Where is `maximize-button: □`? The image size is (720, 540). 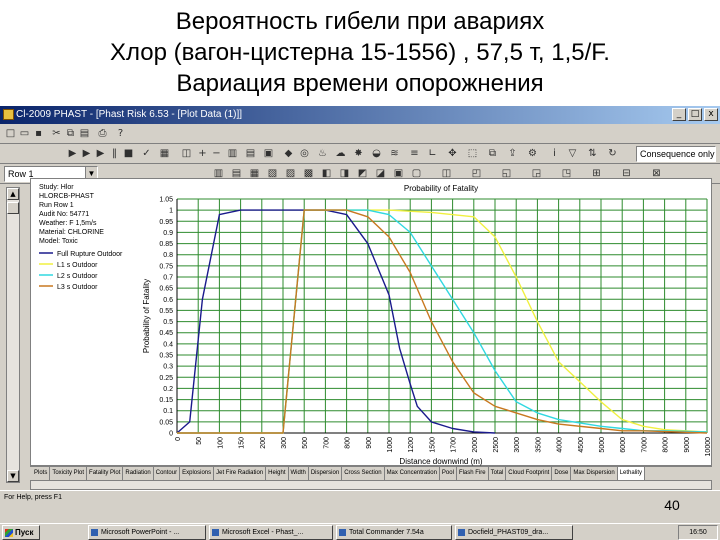 maximize-button: □ is located at coordinates (695, 114).